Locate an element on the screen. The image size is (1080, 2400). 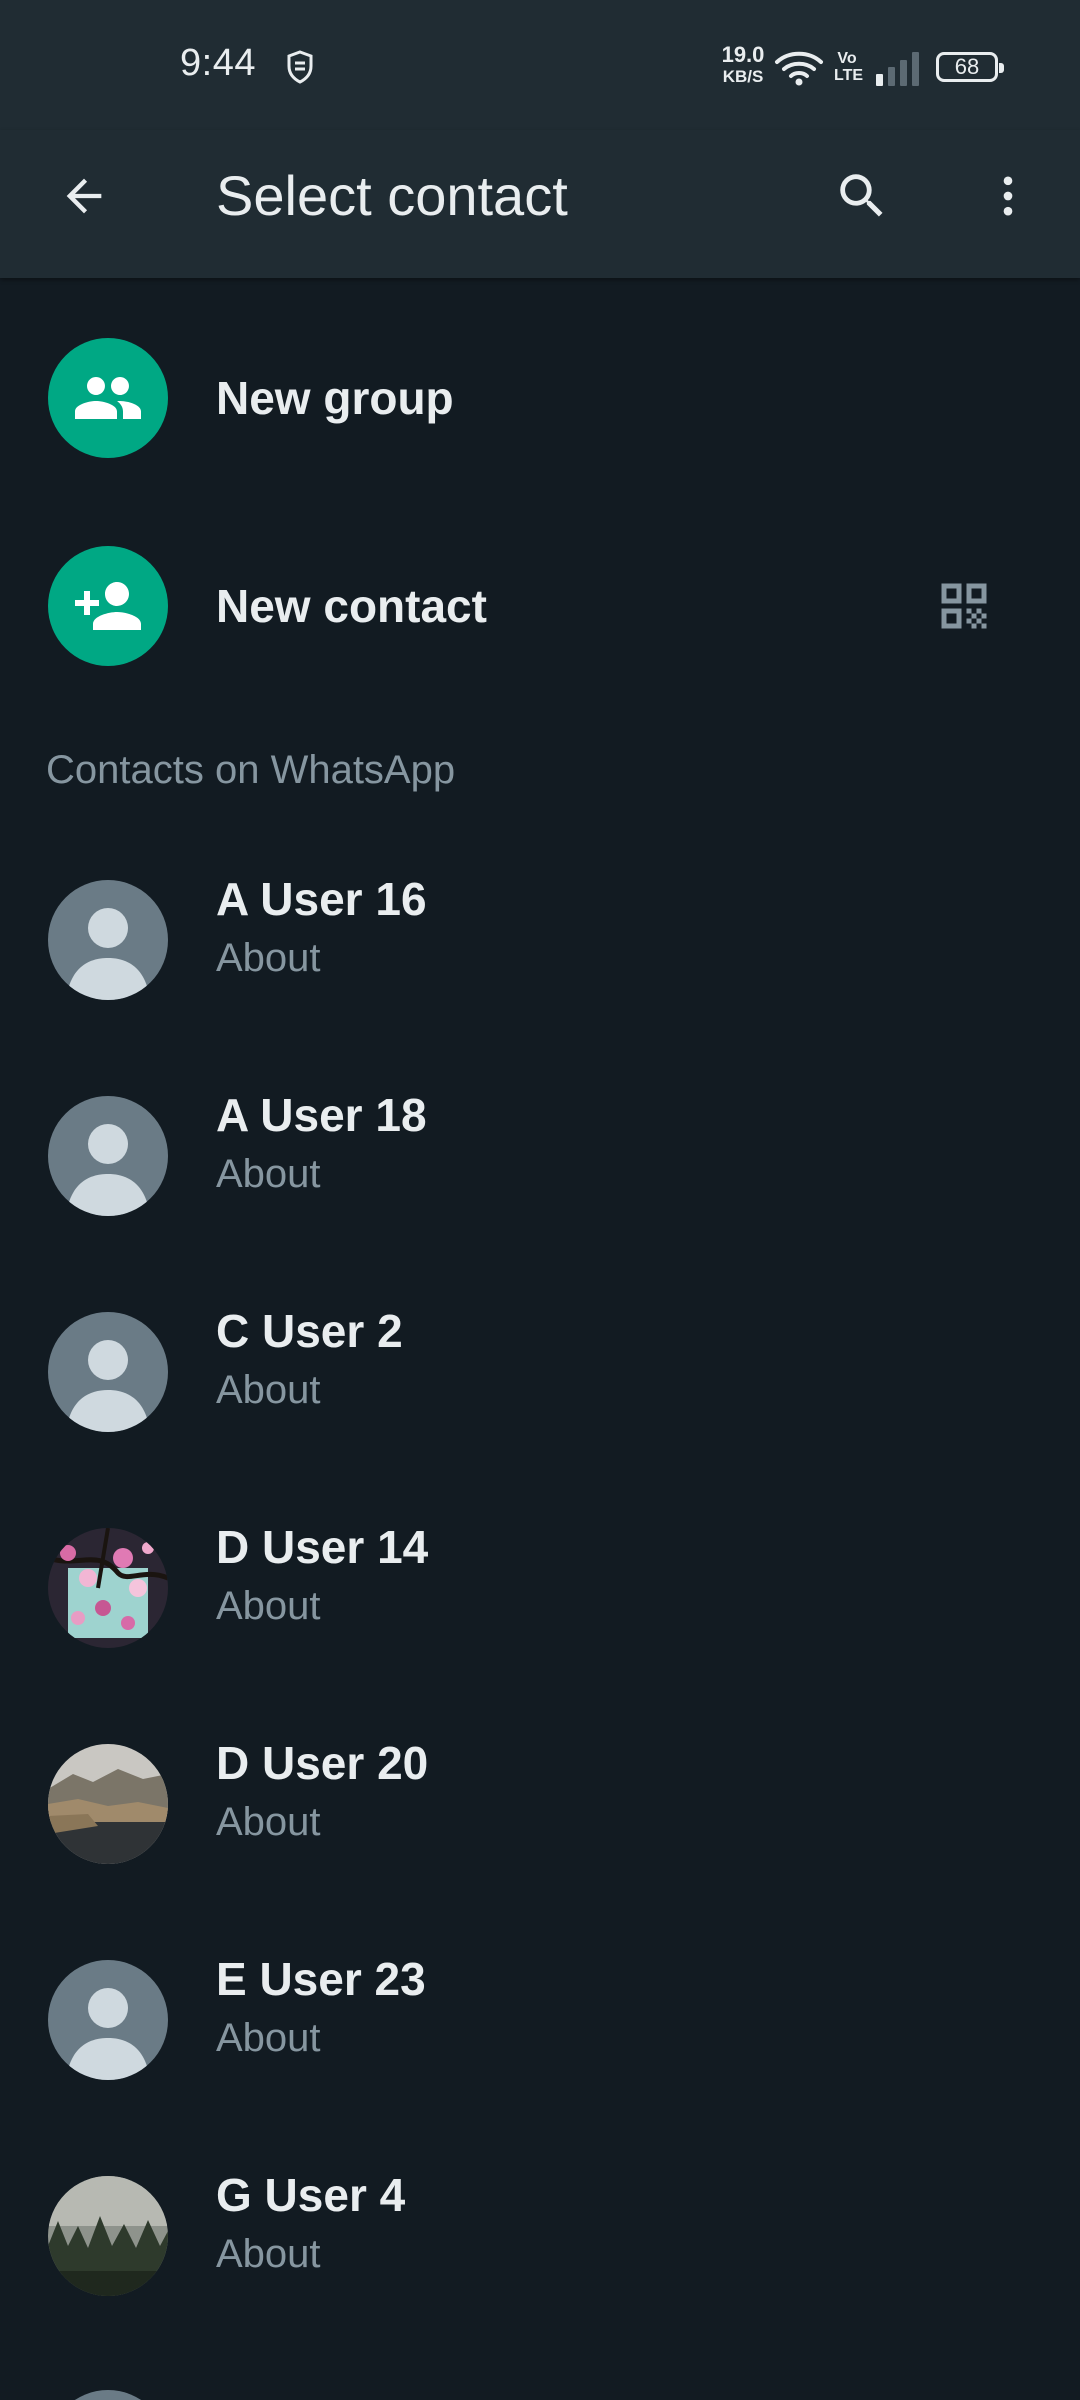
flowers-photo-avatar is located at coordinates (108, 1588).